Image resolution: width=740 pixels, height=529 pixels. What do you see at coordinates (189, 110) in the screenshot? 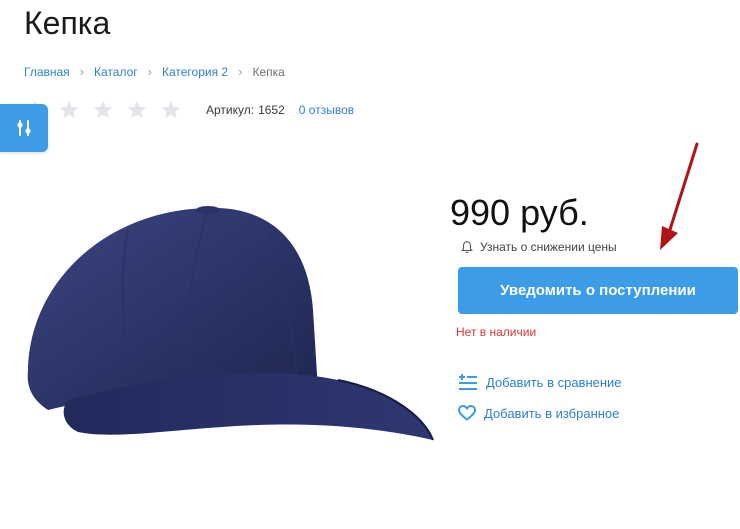
I see `rating-row: Артикул: 1652 0 отзывов` at bounding box center [189, 110].